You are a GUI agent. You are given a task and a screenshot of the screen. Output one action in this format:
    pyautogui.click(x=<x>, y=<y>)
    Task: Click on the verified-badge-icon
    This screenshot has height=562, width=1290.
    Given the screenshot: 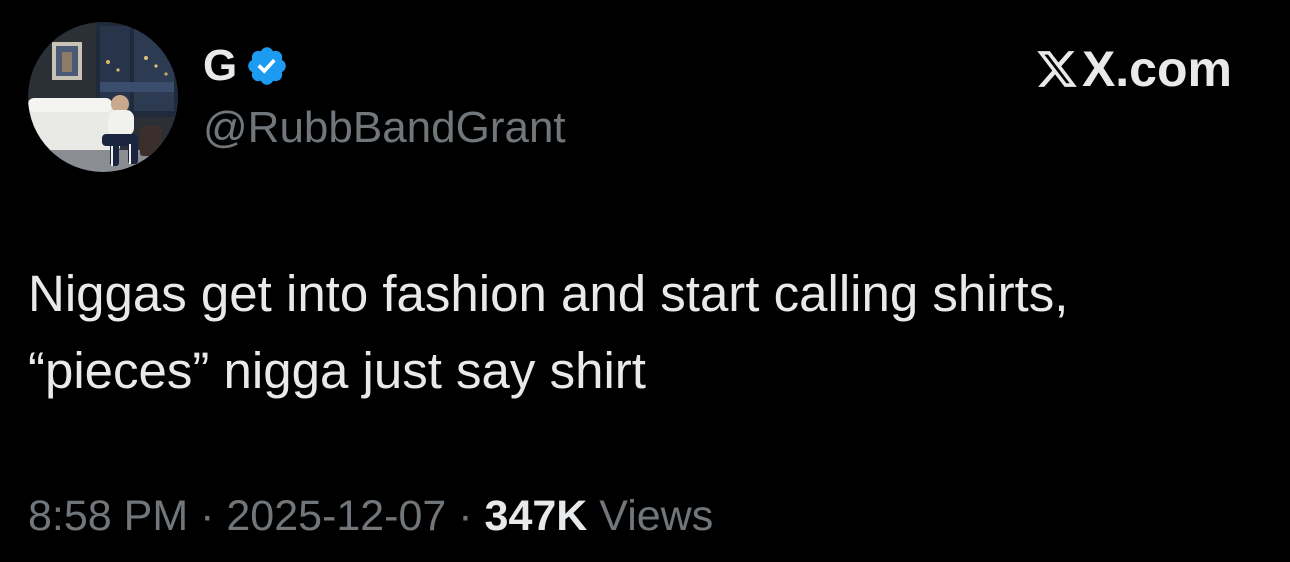 What is the action you would take?
    pyautogui.click(x=267, y=66)
    